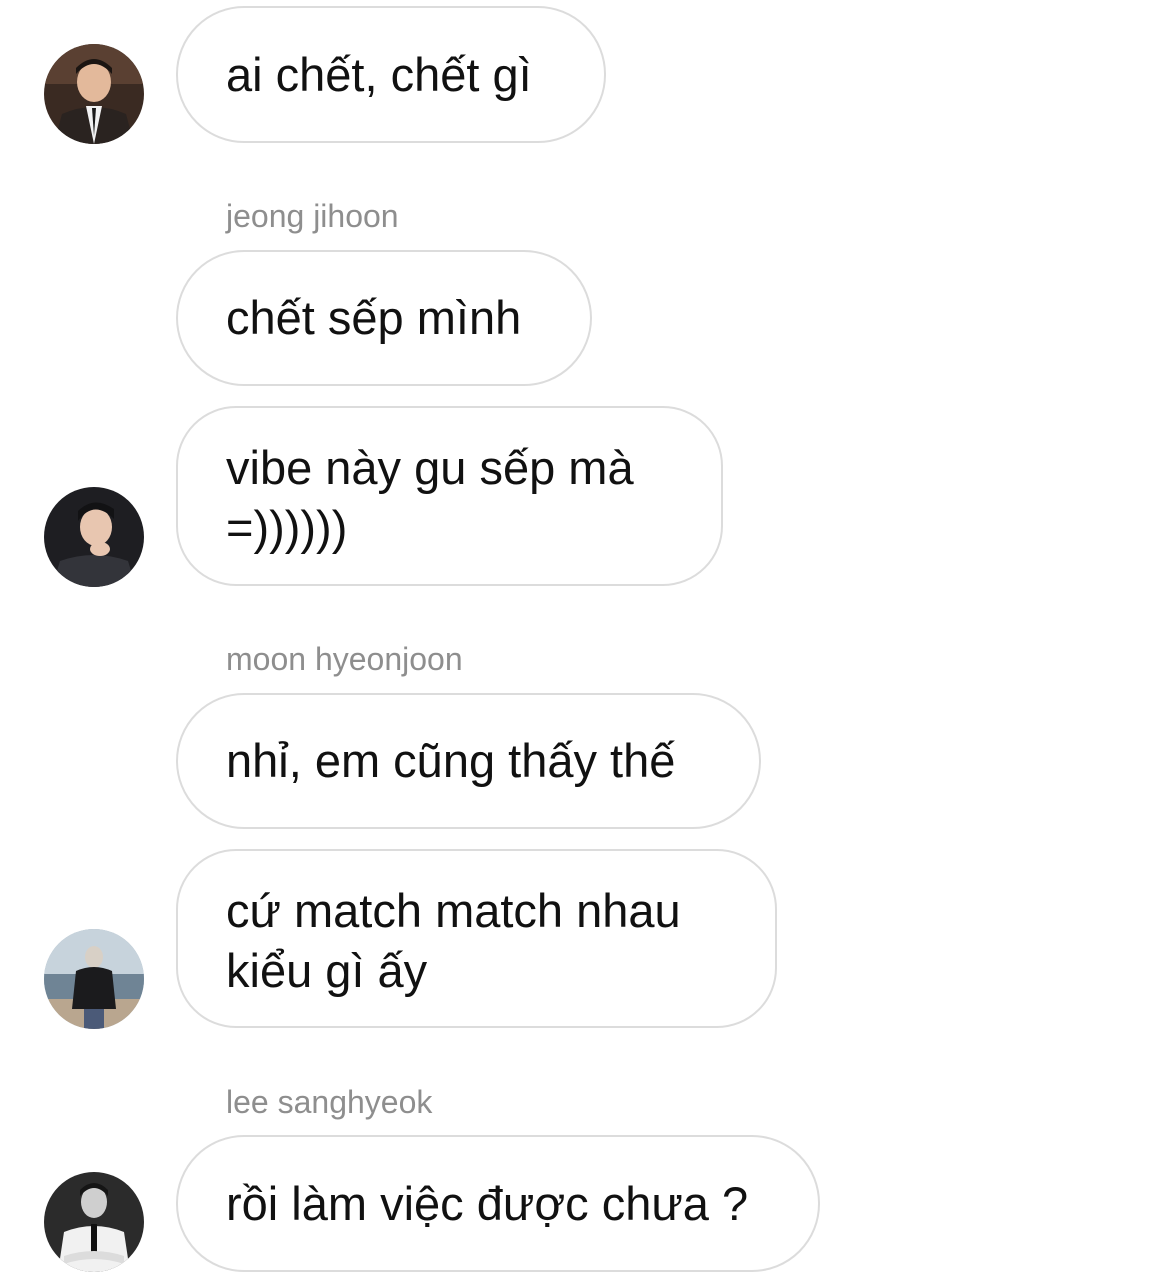 This screenshot has height=1288, width=1170. I want to click on message-bubble: chết sếp mình, so click(384, 318).